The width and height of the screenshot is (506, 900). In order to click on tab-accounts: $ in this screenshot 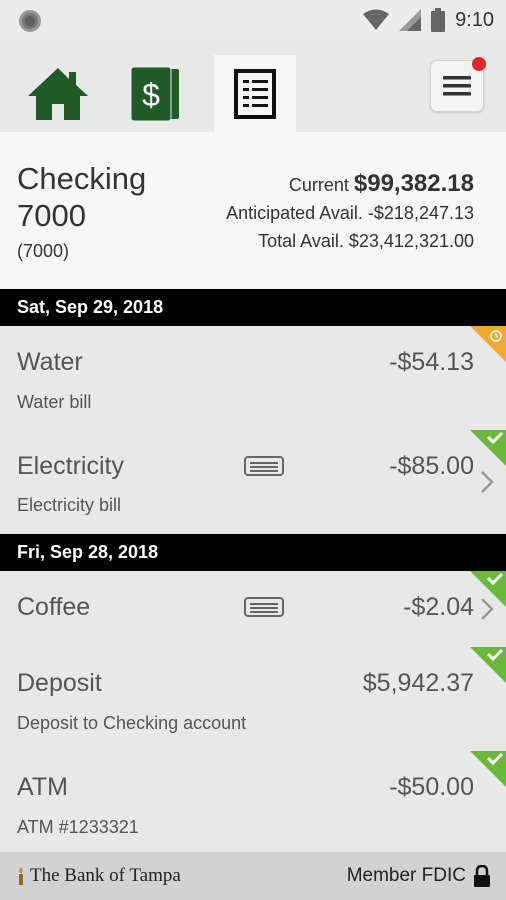, I will do `click(156, 93)`.